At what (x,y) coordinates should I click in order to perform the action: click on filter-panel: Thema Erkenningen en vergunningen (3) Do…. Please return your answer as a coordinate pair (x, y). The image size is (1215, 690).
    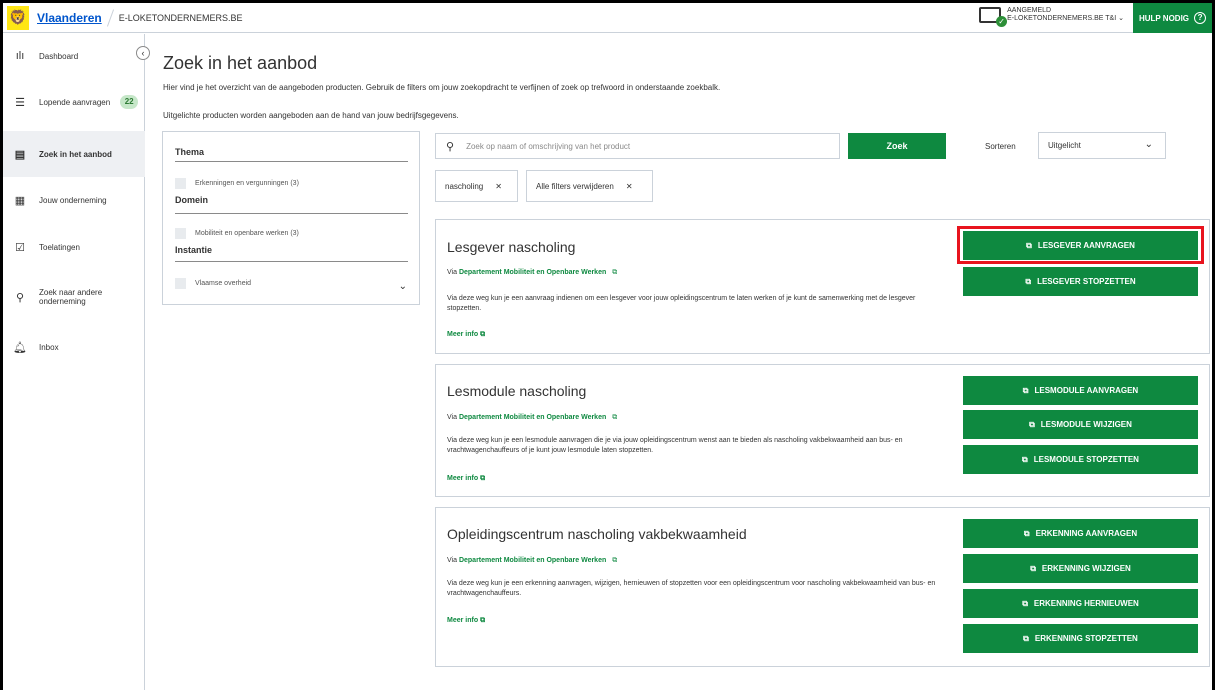
    Looking at the image, I should click on (291, 218).